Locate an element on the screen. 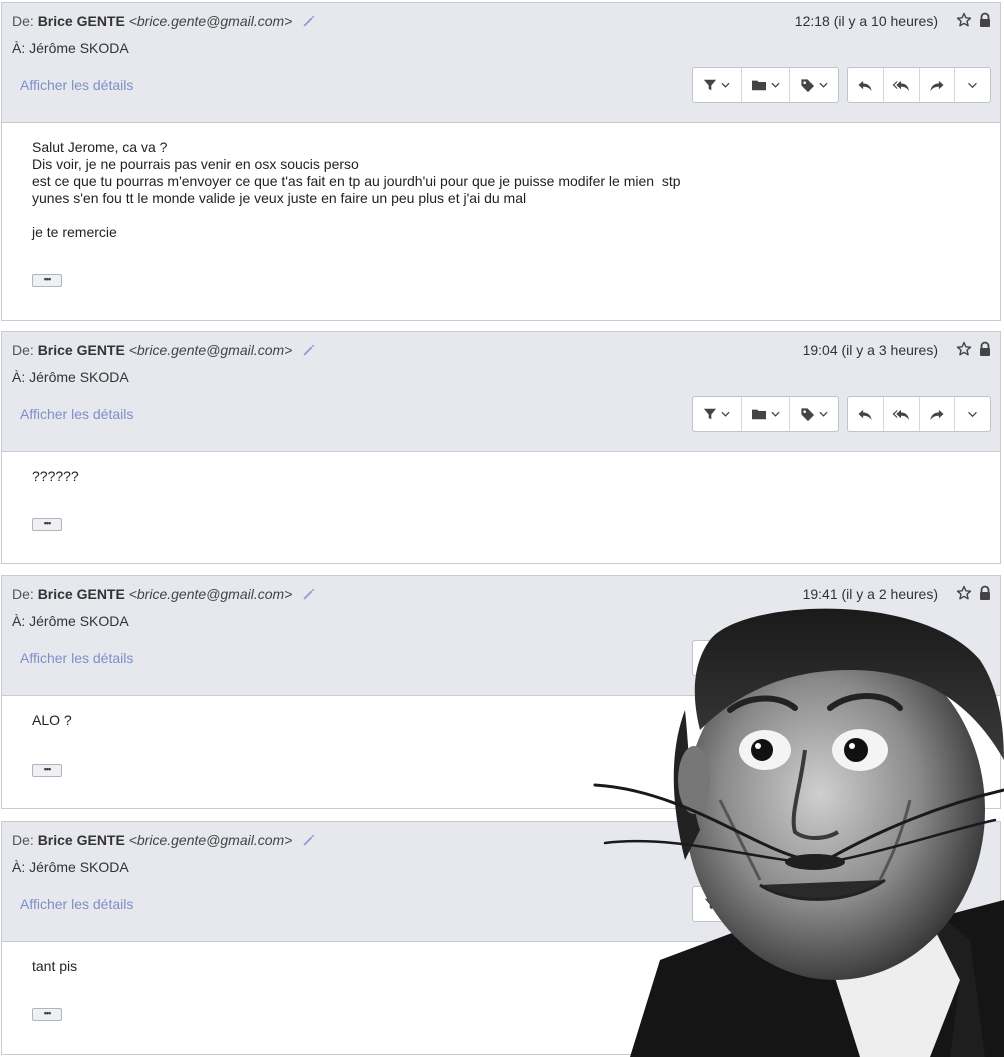 This screenshot has width=1004, height=1057. body-line is located at coordinates (501, 215).